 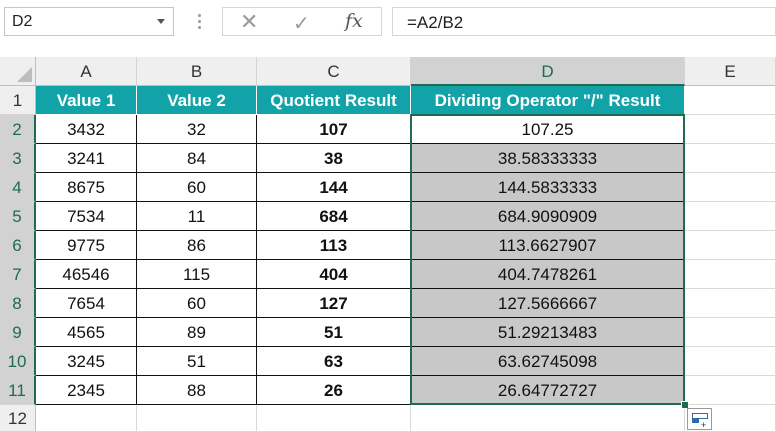 I want to click on formula-input: =A2/B2, so click(x=584, y=21).